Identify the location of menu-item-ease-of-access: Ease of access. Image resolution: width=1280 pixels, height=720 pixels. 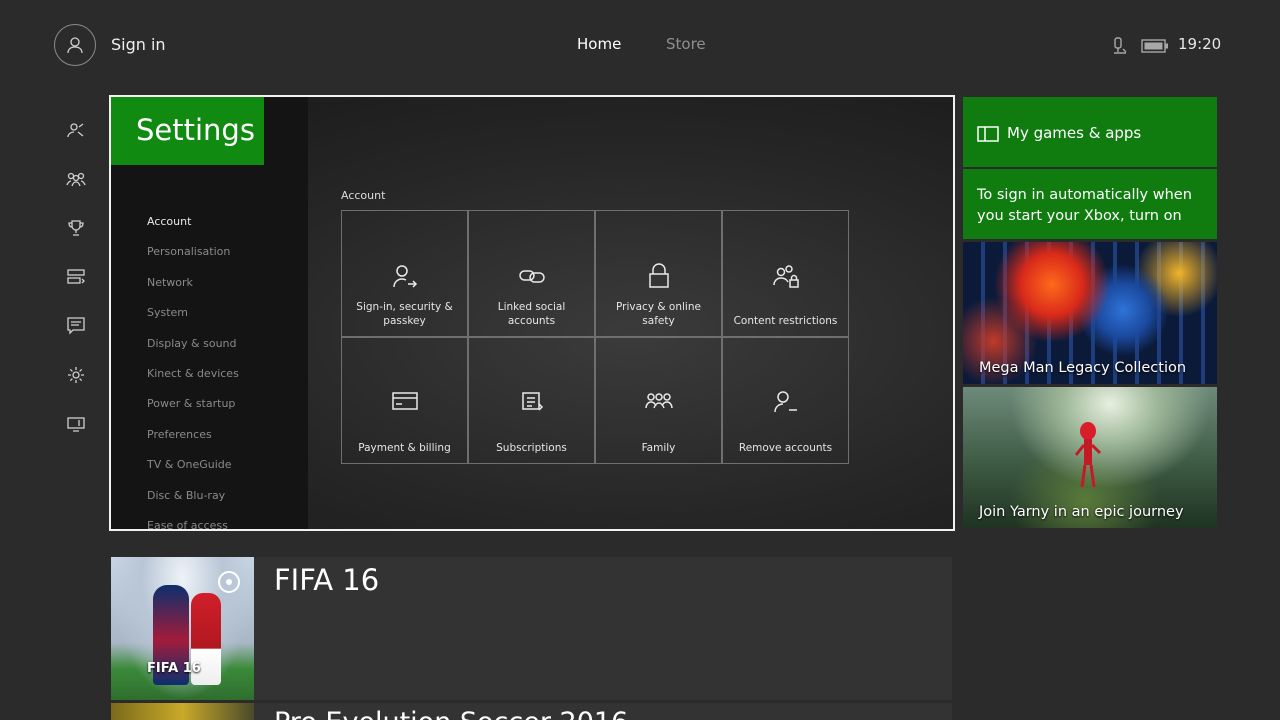
(187, 524).